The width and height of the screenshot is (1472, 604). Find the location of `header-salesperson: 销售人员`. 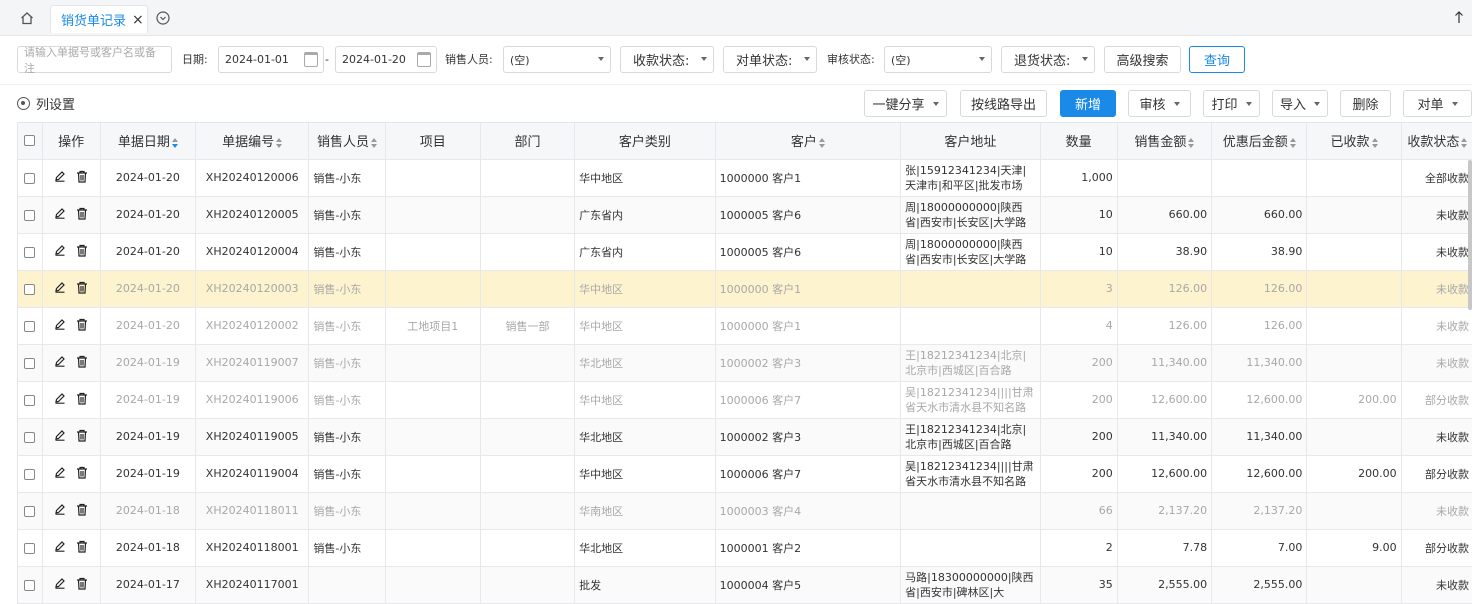

header-salesperson: 销售人员 is located at coordinates (347, 141).